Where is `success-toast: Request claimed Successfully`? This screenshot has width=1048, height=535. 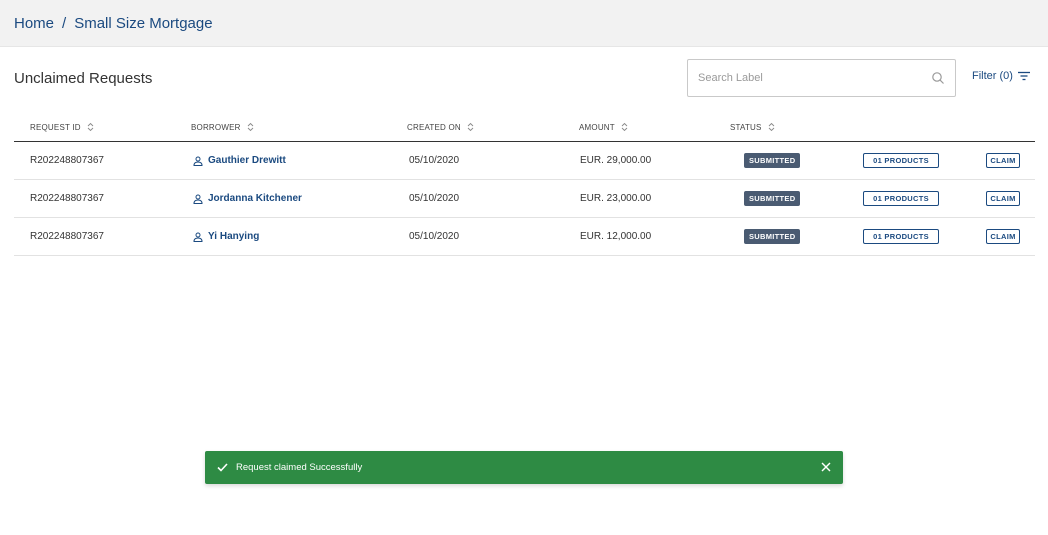
success-toast: Request claimed Successfully is located at coordinates (524, 467).